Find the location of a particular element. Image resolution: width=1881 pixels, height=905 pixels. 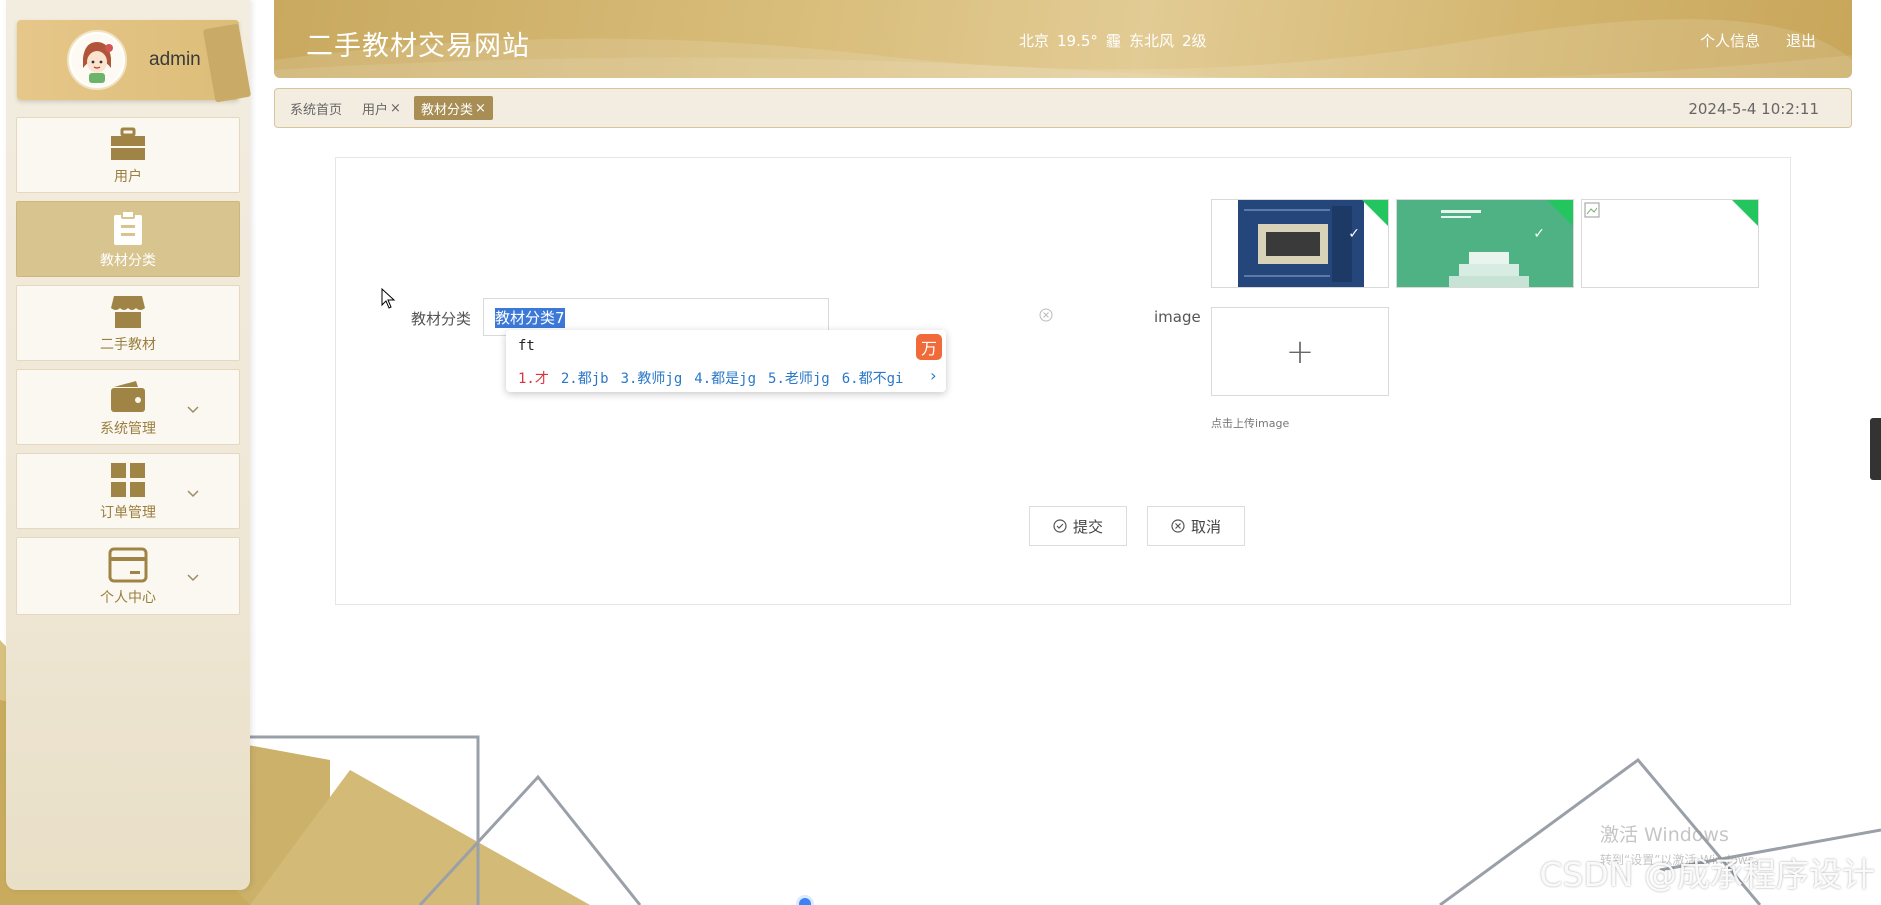

sidebar-item-label: 系统管理 is located at coordinates (128, 429).